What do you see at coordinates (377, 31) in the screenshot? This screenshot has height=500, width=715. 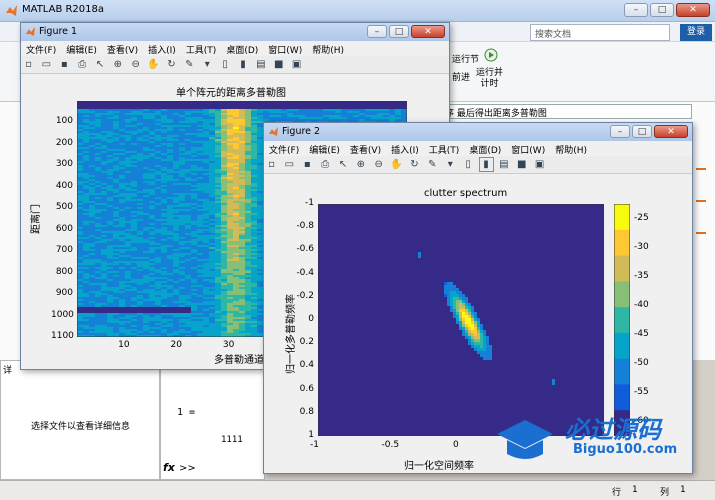 I see `figure1-minimize-button: –` at bounding box center [377, 31].